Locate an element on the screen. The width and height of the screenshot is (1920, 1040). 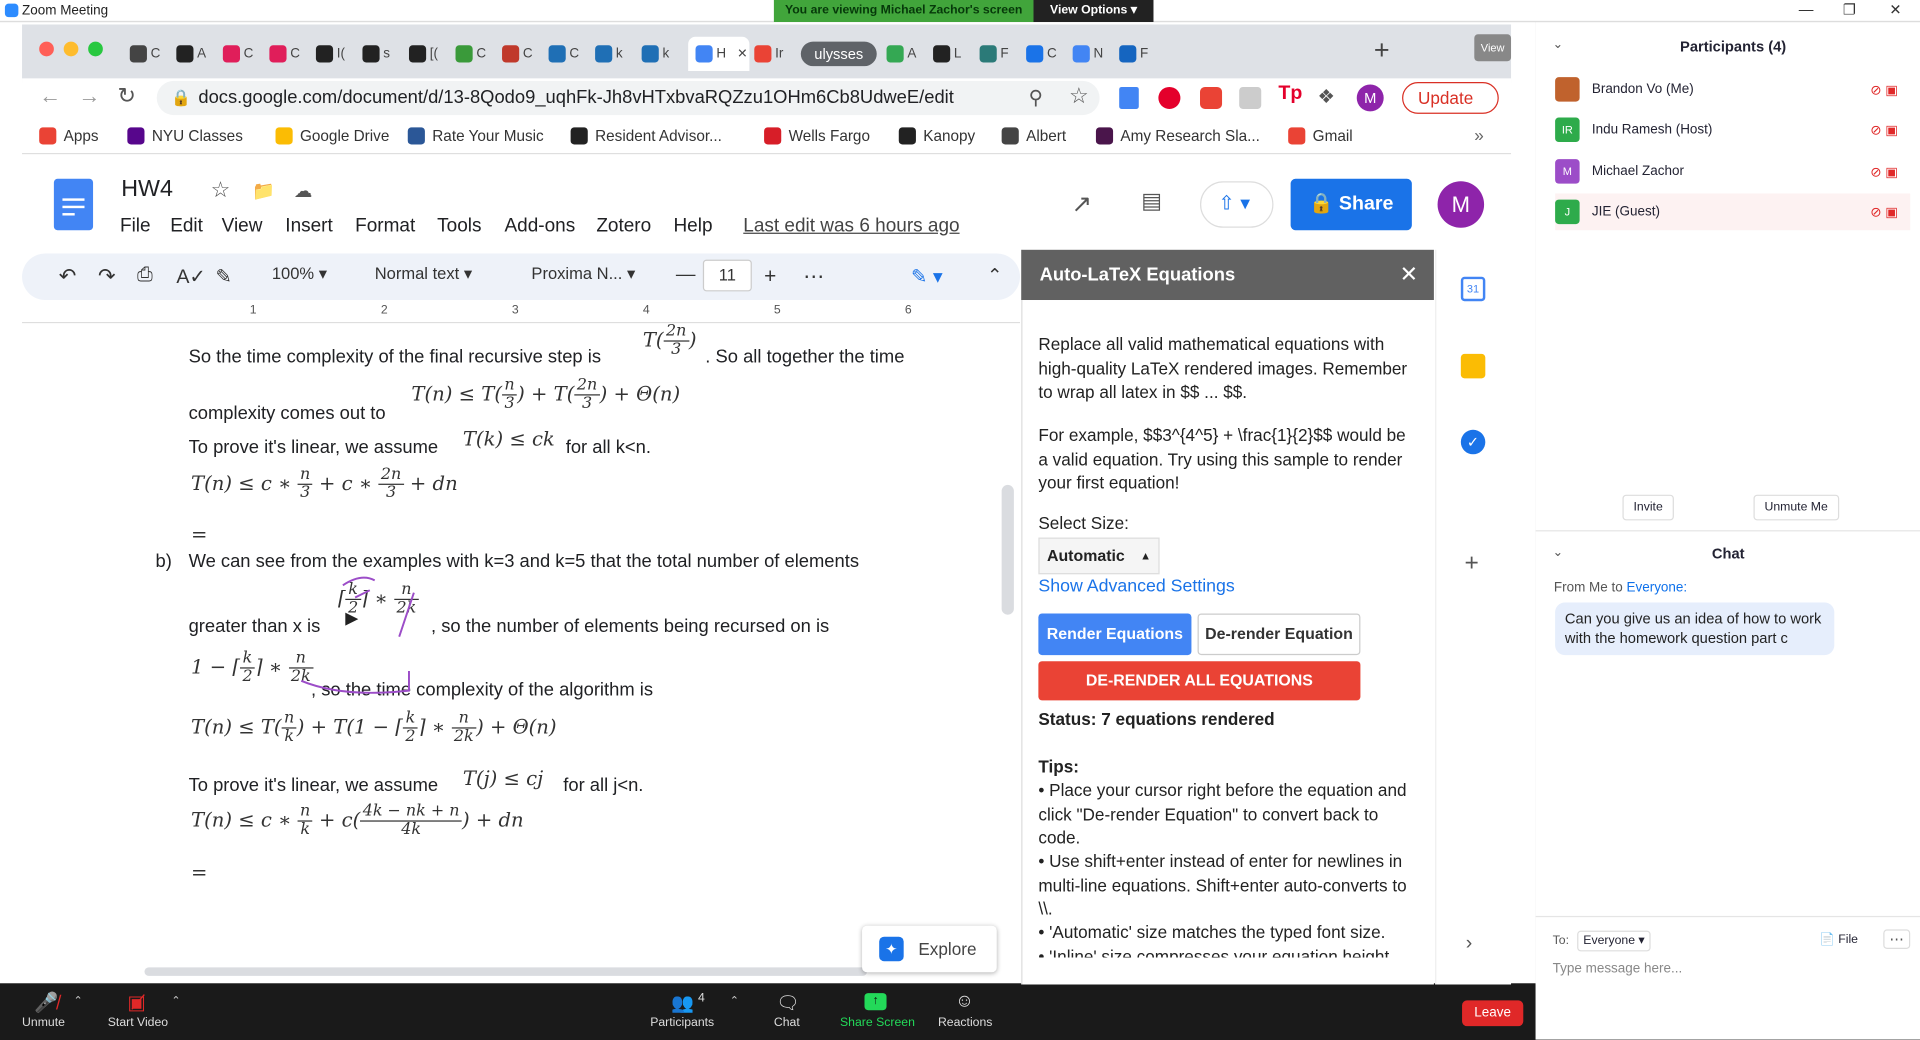
close-window-icon: ✕ is located at coordinates (1895, 9).